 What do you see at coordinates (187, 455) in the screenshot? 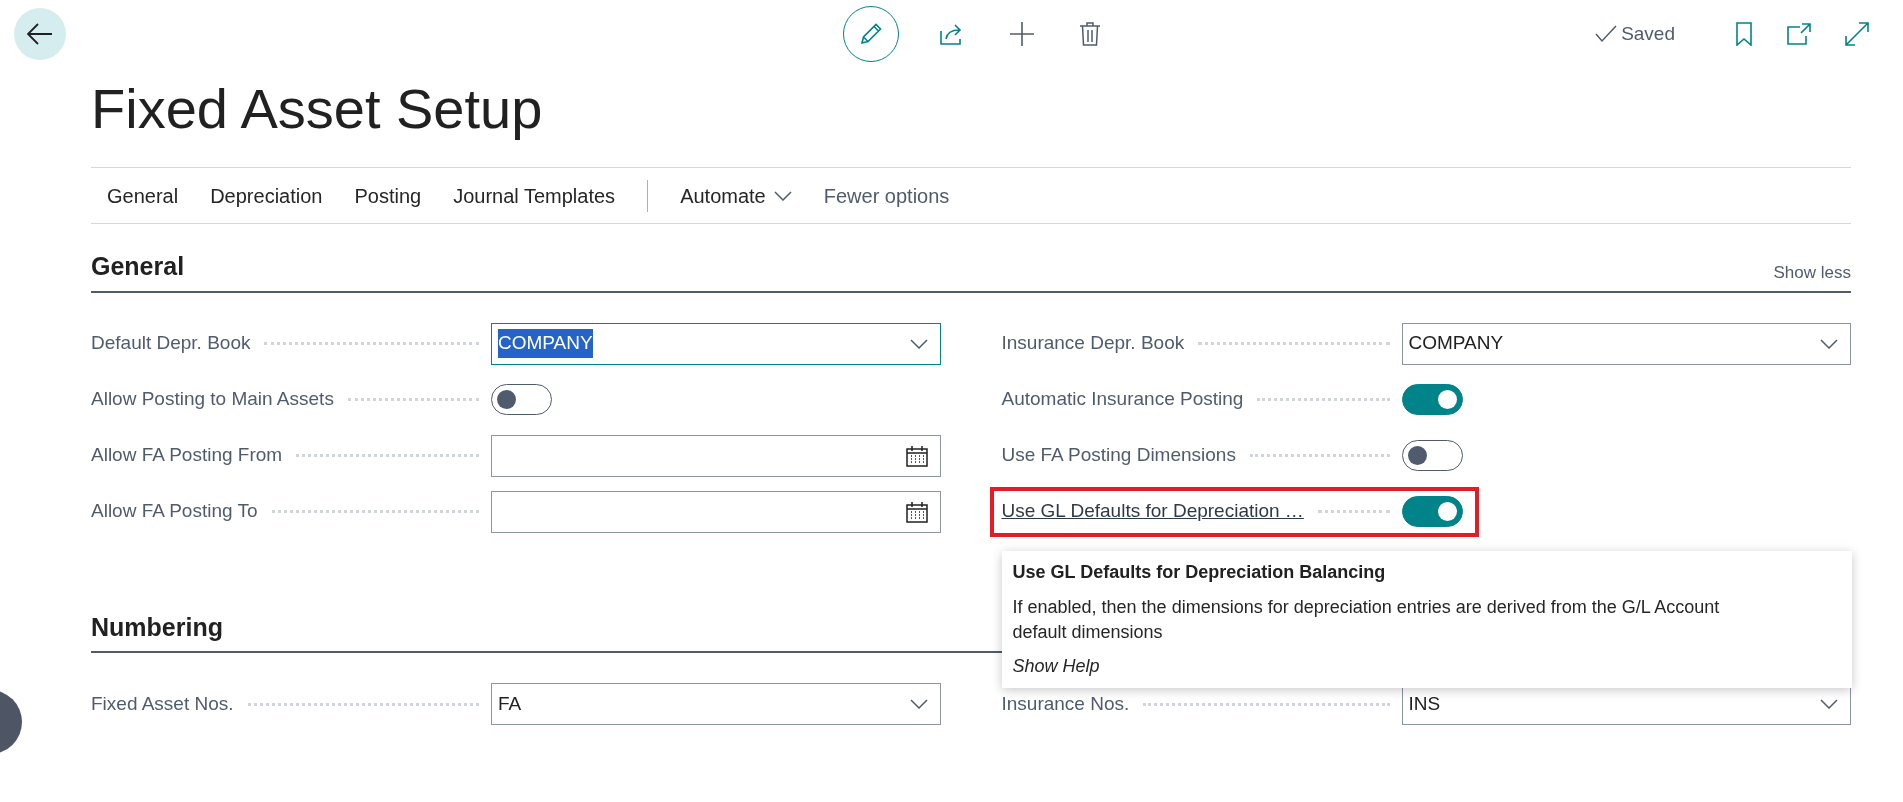
I see `field-label: Allow FA Posting From` at bounding box center [187, 455].